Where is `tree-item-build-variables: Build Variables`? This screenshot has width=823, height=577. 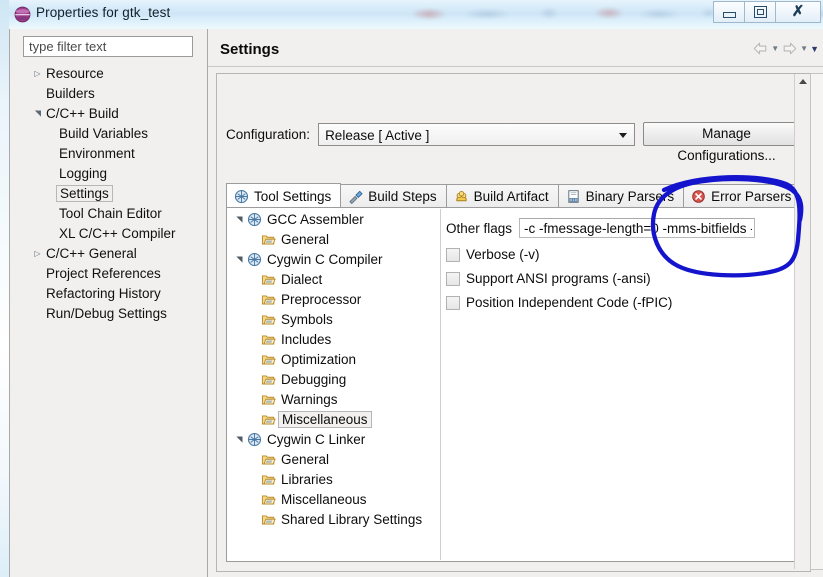
tree-item-build-variables: Build Variables is located at coordinates (114, 133).